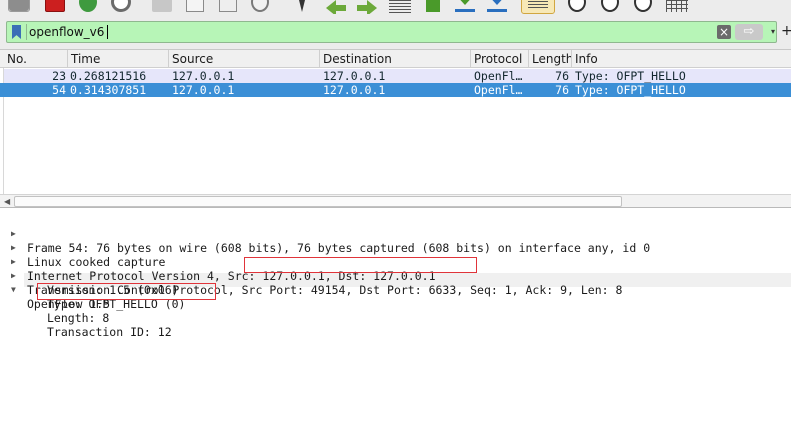  I want to click on display-filter-bar: × ⇨ ▾ +, so click(395, 32).